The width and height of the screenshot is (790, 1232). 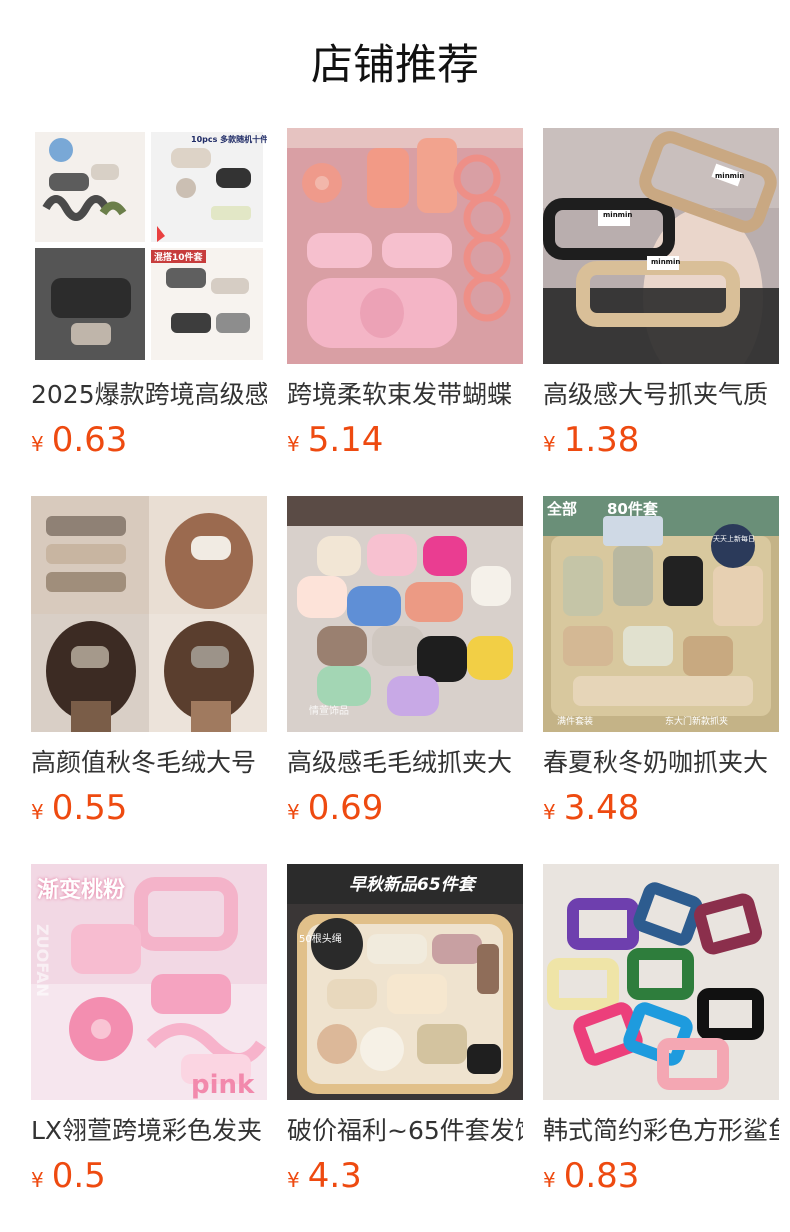 What do you see at coordinates (601, 1176) in the screenshot?
I see `price-amount: 0.83` at bounding box center [601, 1176].